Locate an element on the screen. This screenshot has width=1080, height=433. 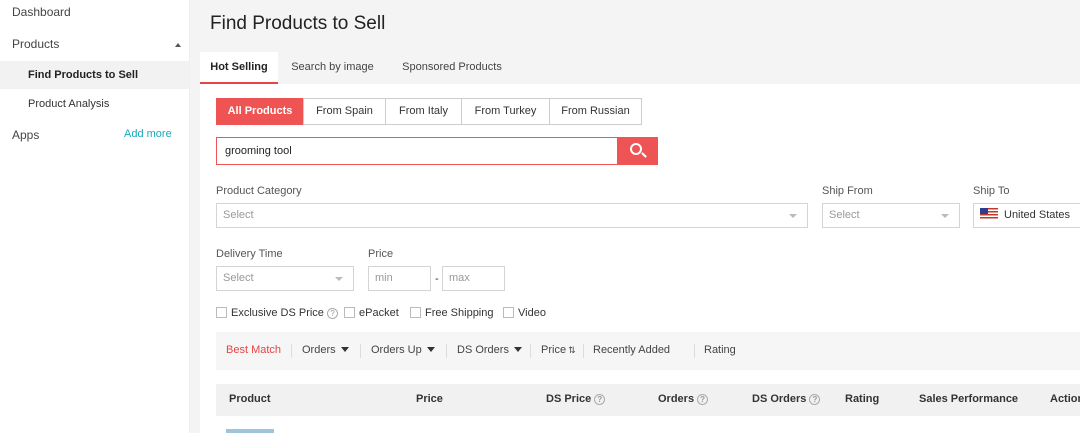
sidebar-item-products: Products is located at coordinates (35, 44).